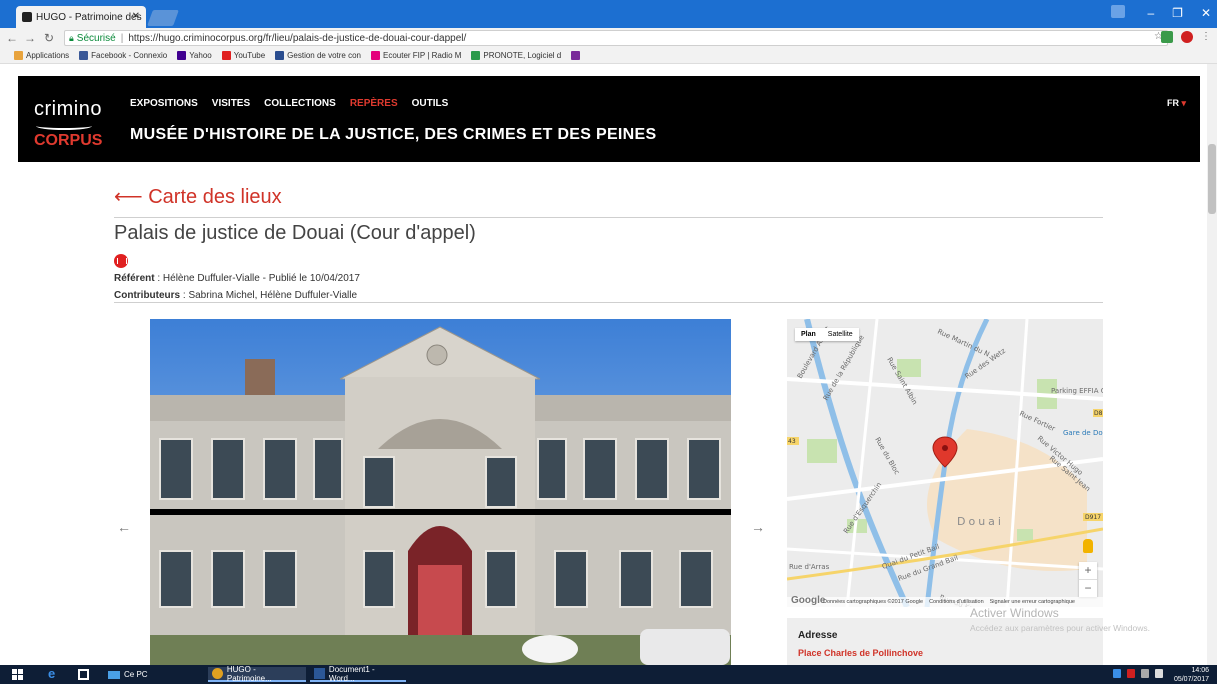 The height and width of the screenshot is (684, 1217). Describe the element at coordinates (1176, 103) in the screenshot. I see `language-selector: FR ▾` at that location.